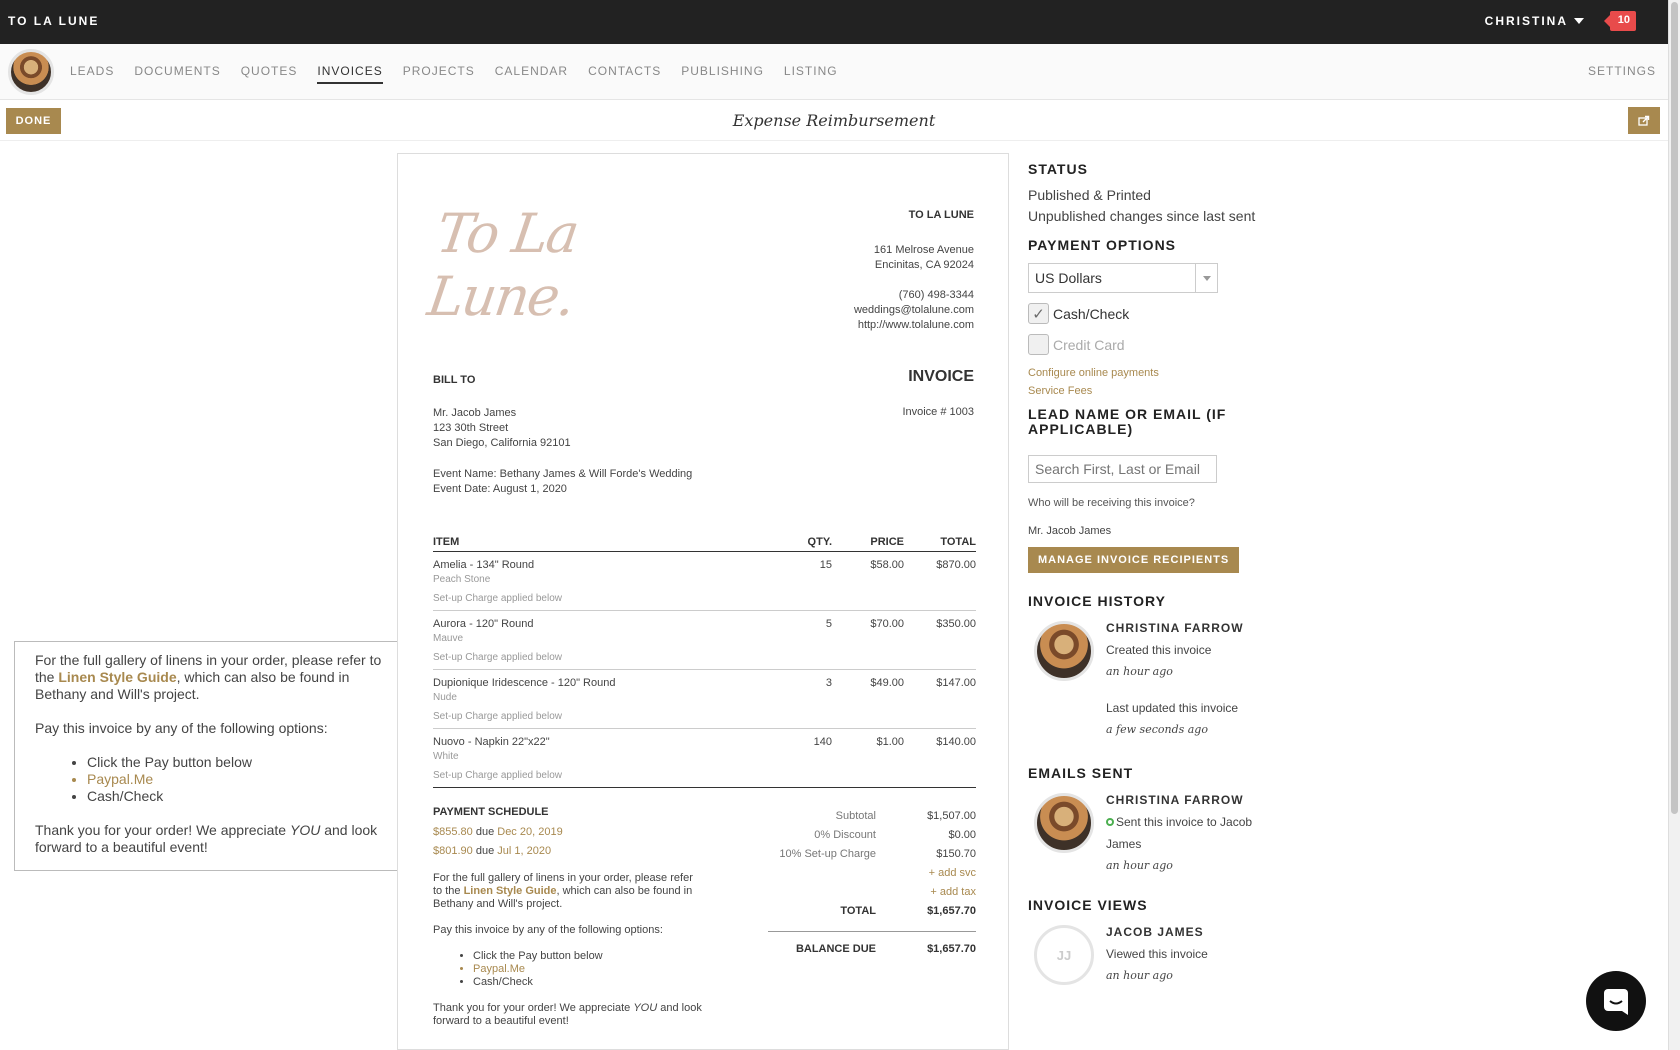 Image resolution: width=1680 pixels, height=1050 pixels. Describe the element at coordinates (835, 949) in the screenshot. I see `balance-due-label: BALANCE DUE` at that location.